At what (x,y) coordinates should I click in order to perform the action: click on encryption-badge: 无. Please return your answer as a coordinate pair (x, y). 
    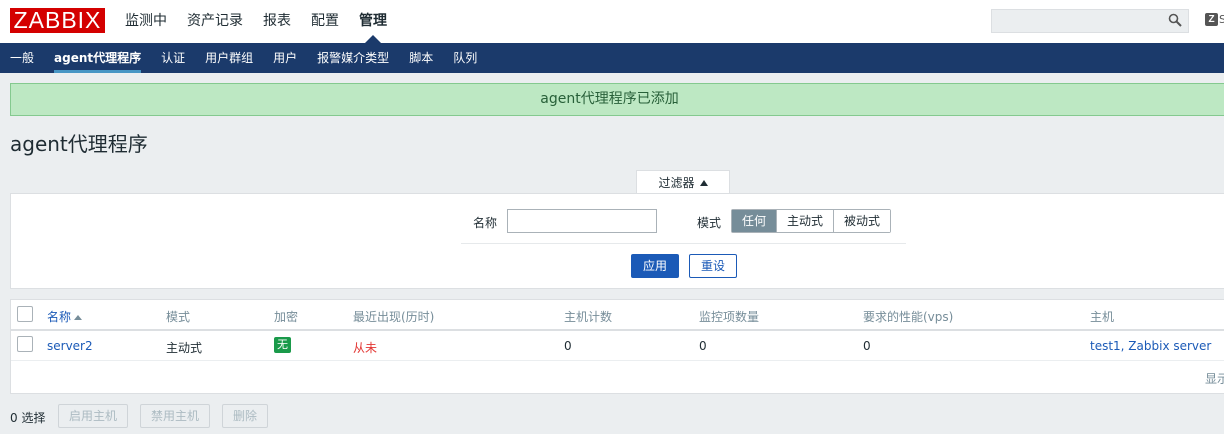
    Looking at the image, I should click on (282, 345).